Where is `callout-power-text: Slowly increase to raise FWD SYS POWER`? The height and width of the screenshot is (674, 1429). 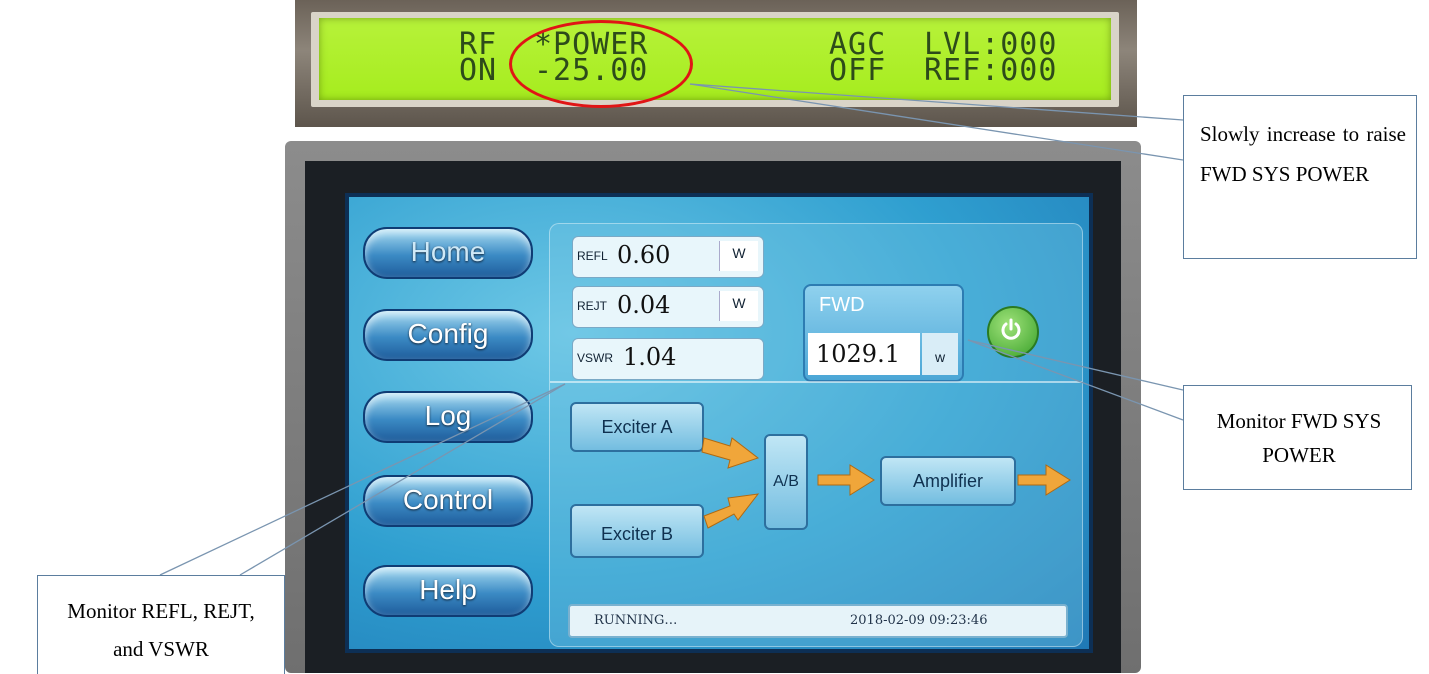
callout-power-text: Slowly increase to raise FWD SYS POWER is located at coordinates (1303, 154).